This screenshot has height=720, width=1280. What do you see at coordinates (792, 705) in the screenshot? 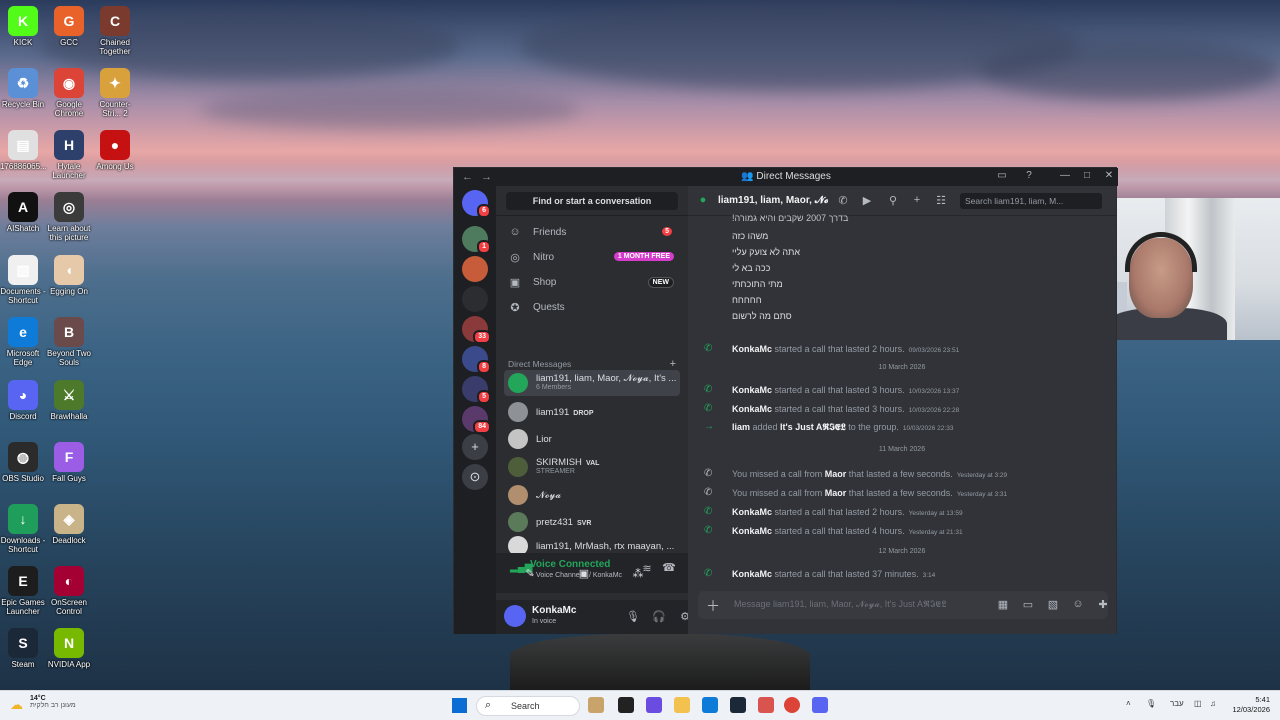
I see `taskbar-app-chrome` at bounding box center [792, 705].